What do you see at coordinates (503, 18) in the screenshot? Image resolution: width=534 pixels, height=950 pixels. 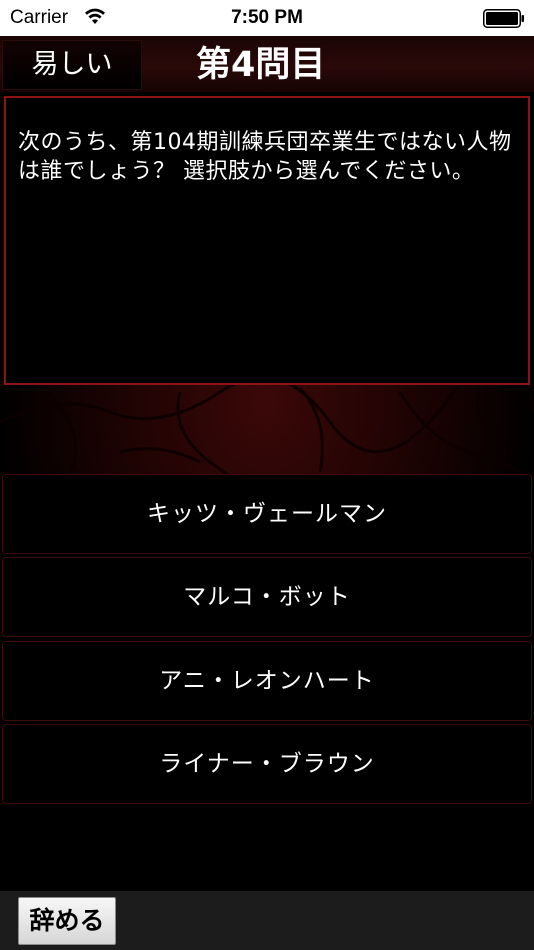 I see `battery-icon` at bounding box center [503, 18].